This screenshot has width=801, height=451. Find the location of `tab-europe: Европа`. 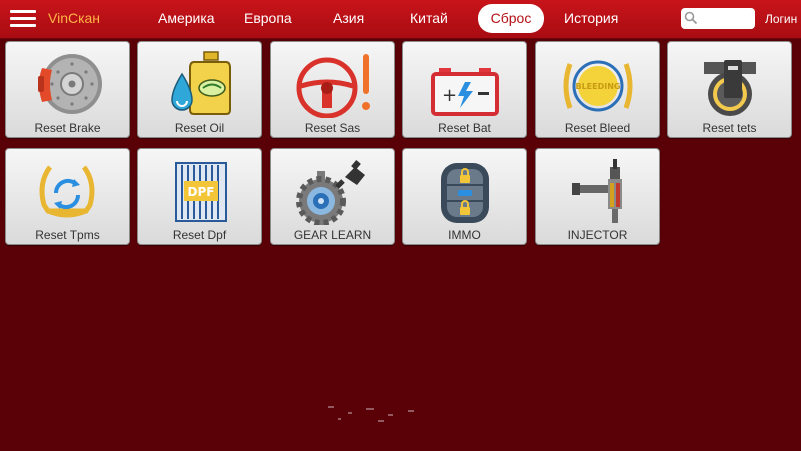

tab-europe: Европа is located at coordinates (268, 18).